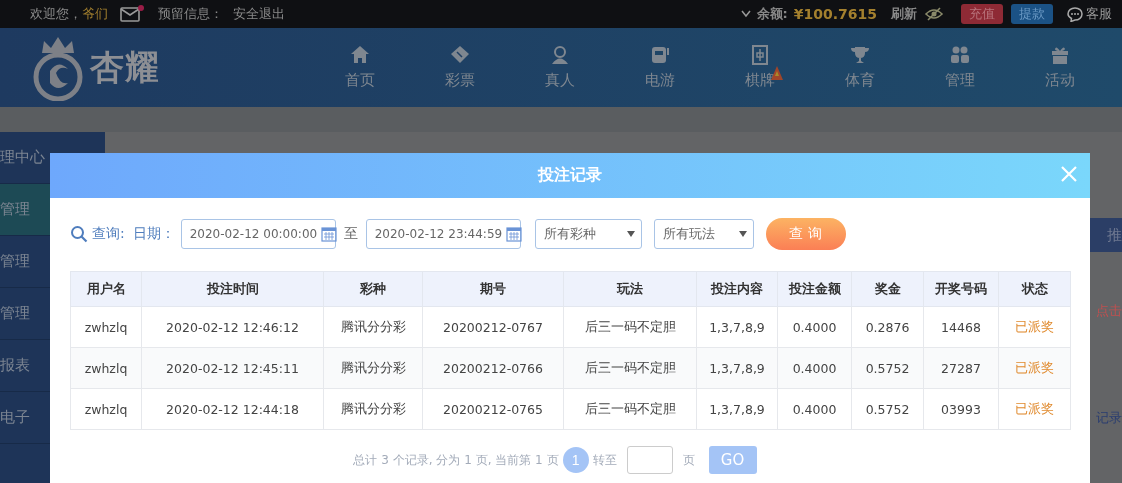 This screenshot has height=483, width=1122. What do you see at coordinates (493, 327) in the screenshot?
I see `table-cell: 20200212-0767` at bounding box center [493, 327].